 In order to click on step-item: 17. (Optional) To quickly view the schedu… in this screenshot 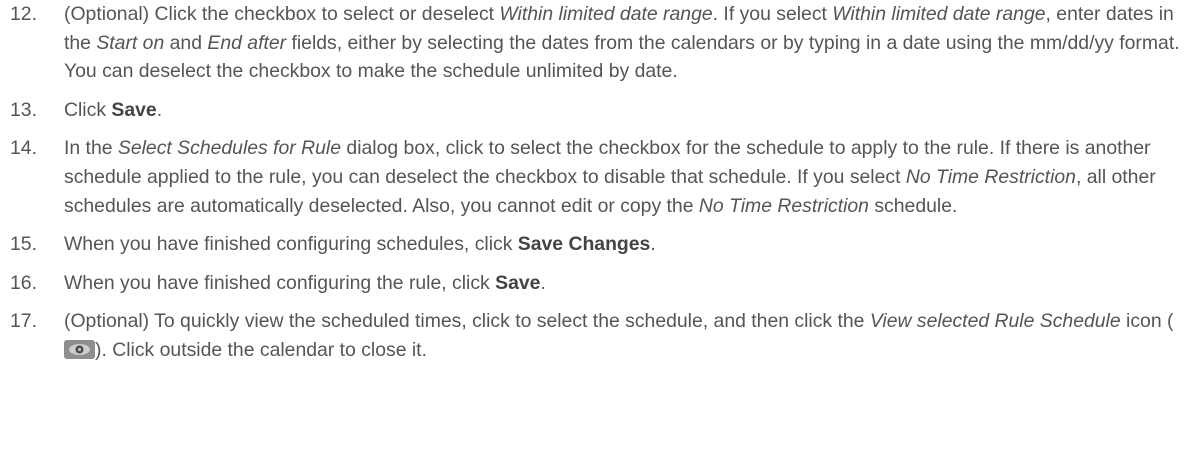, I will do `click(599, 335)`.